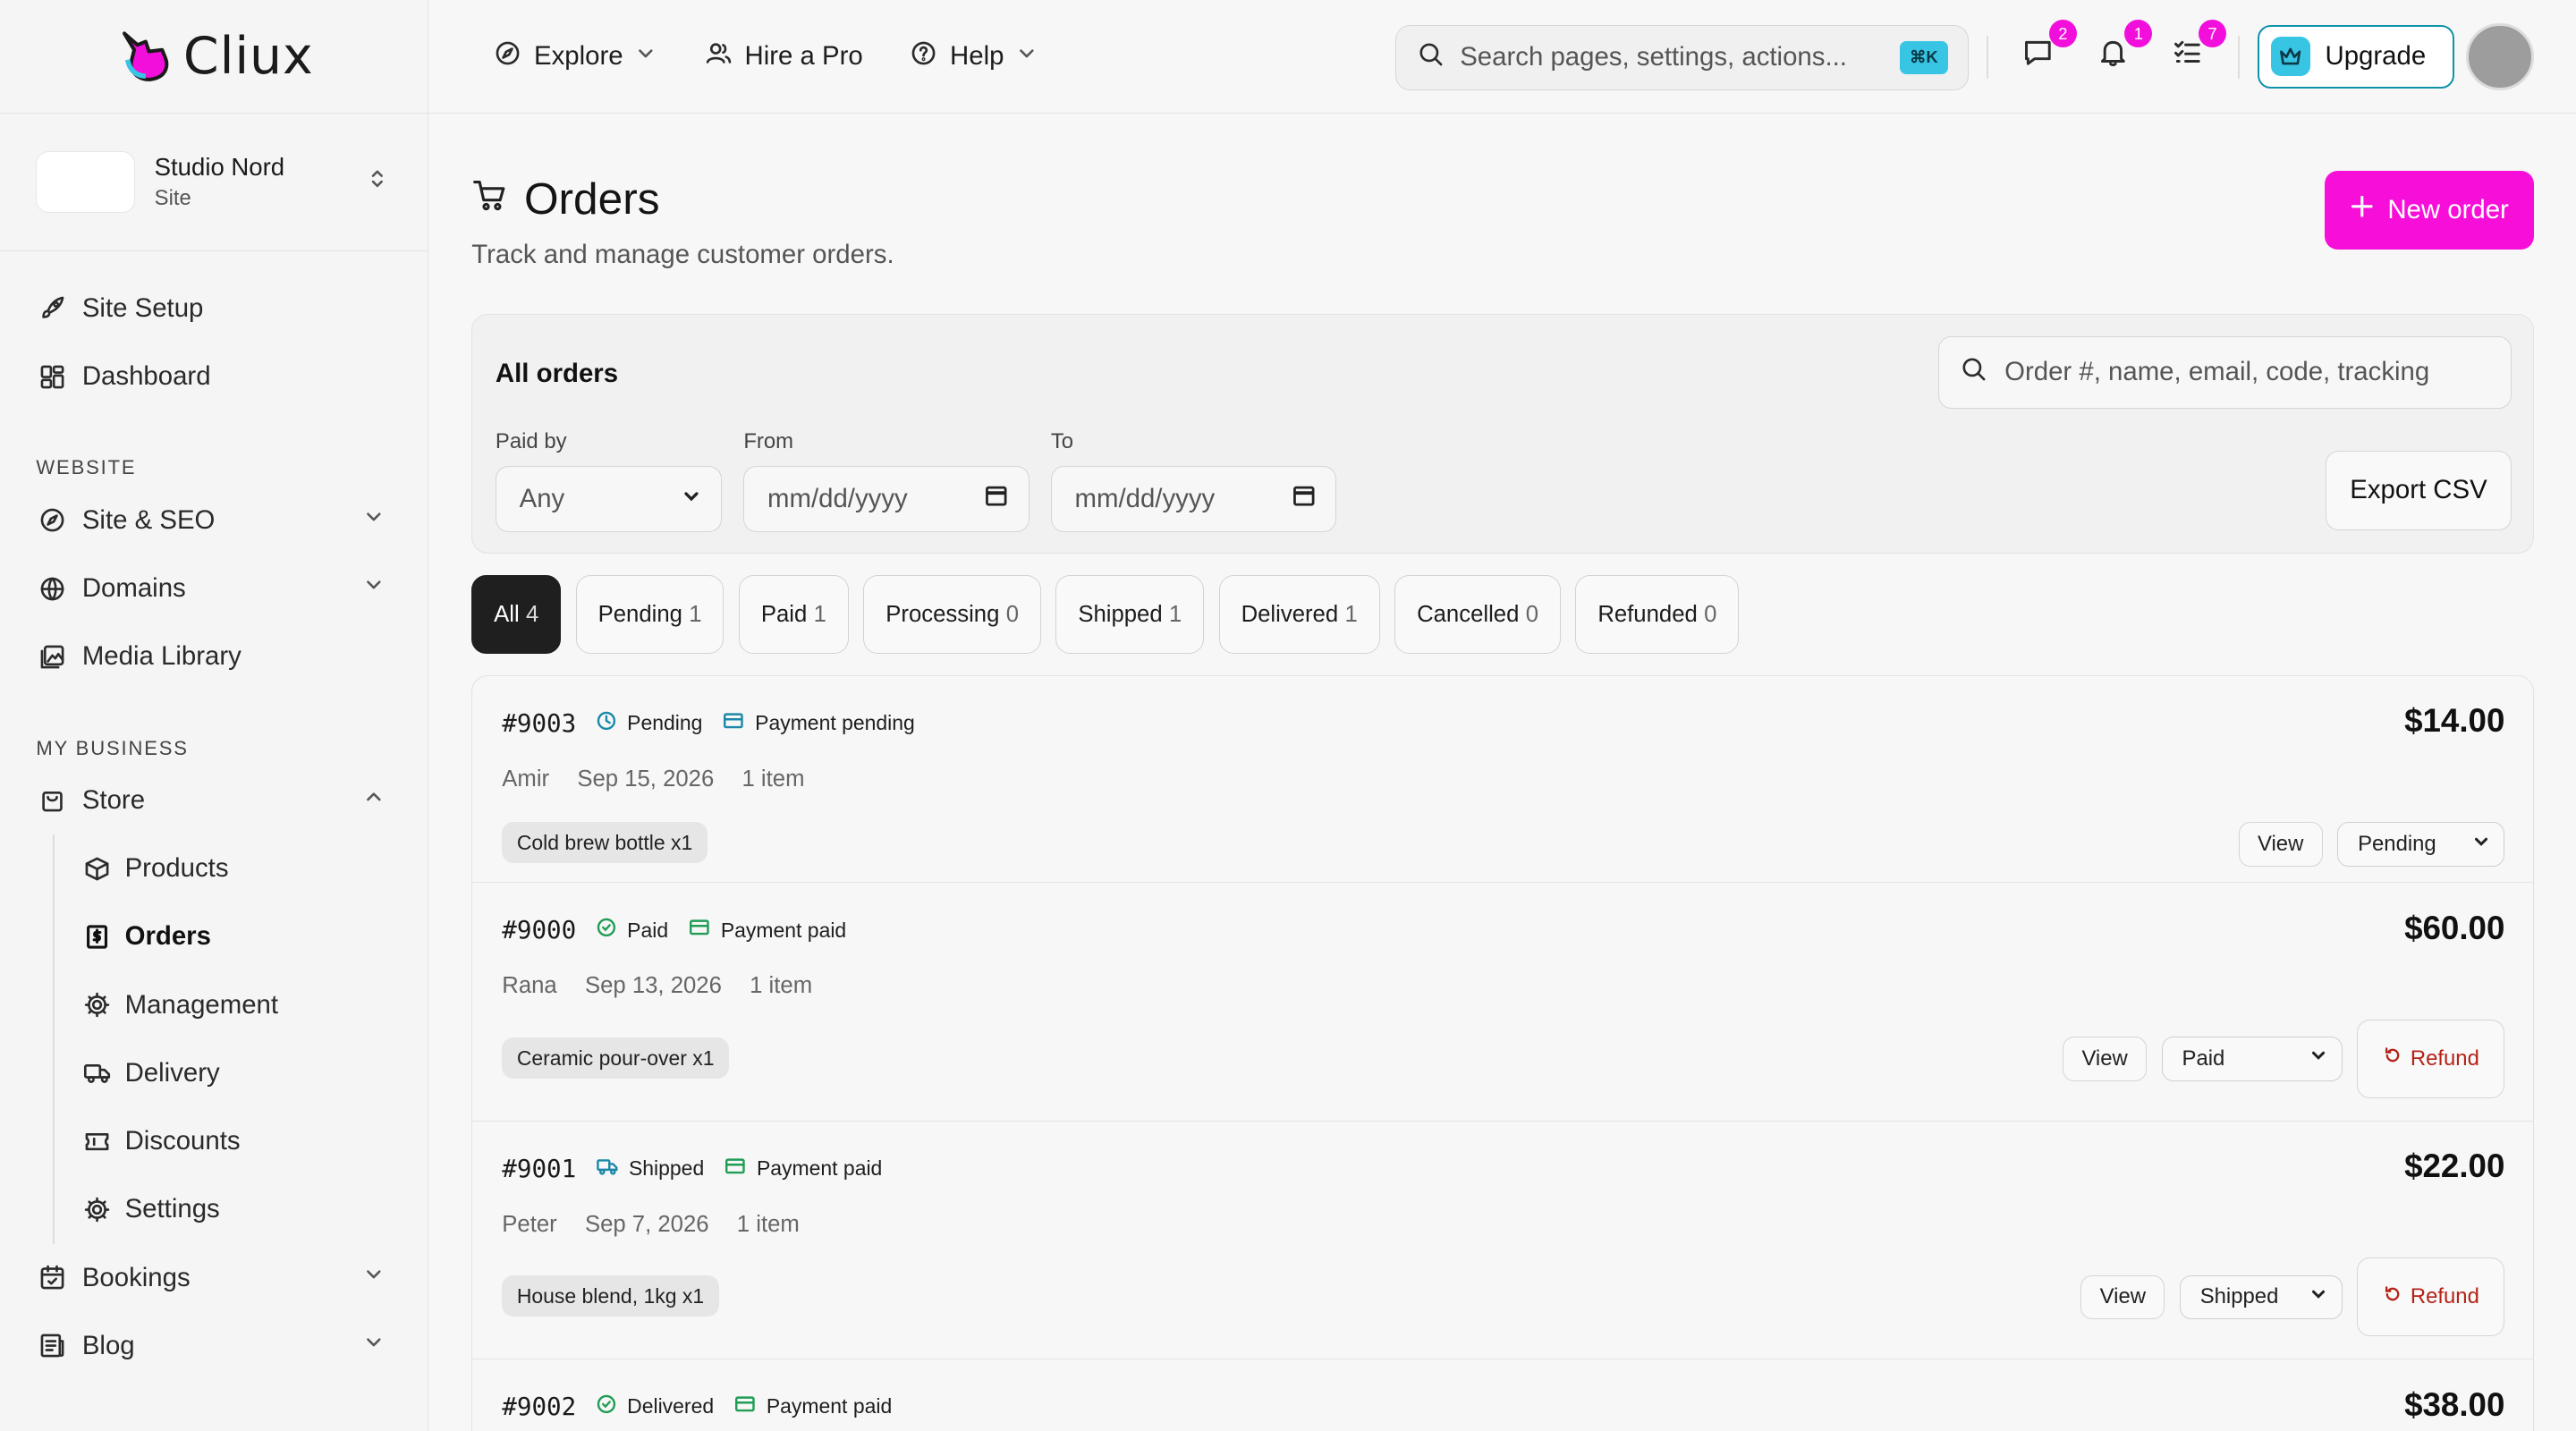 The height and width of the screenshot is (1431, 2576). What do you see at coordinates (214, 589) in the screenshot?
I see `sidebar-item-domains: Domains` at bounding box center [214, 589].